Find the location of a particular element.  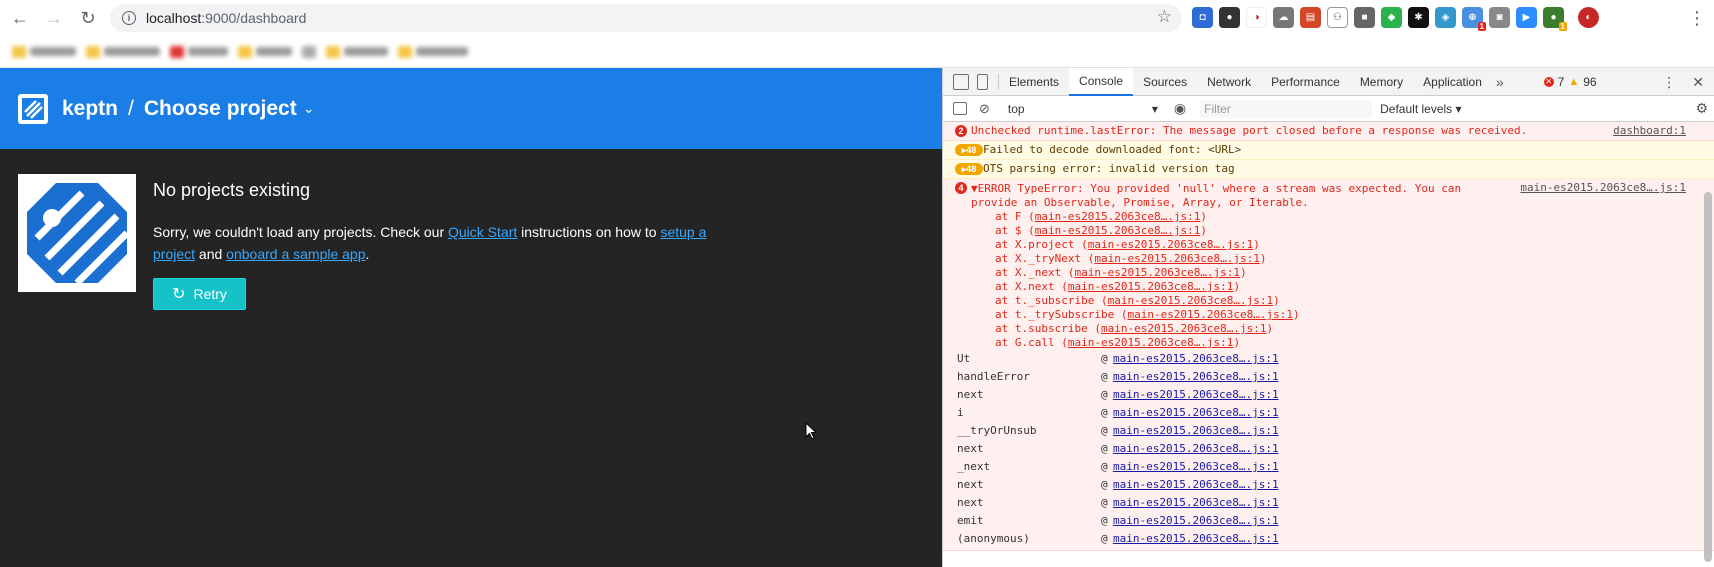

filter-input: Filter is located at coordinates (1286, 108).